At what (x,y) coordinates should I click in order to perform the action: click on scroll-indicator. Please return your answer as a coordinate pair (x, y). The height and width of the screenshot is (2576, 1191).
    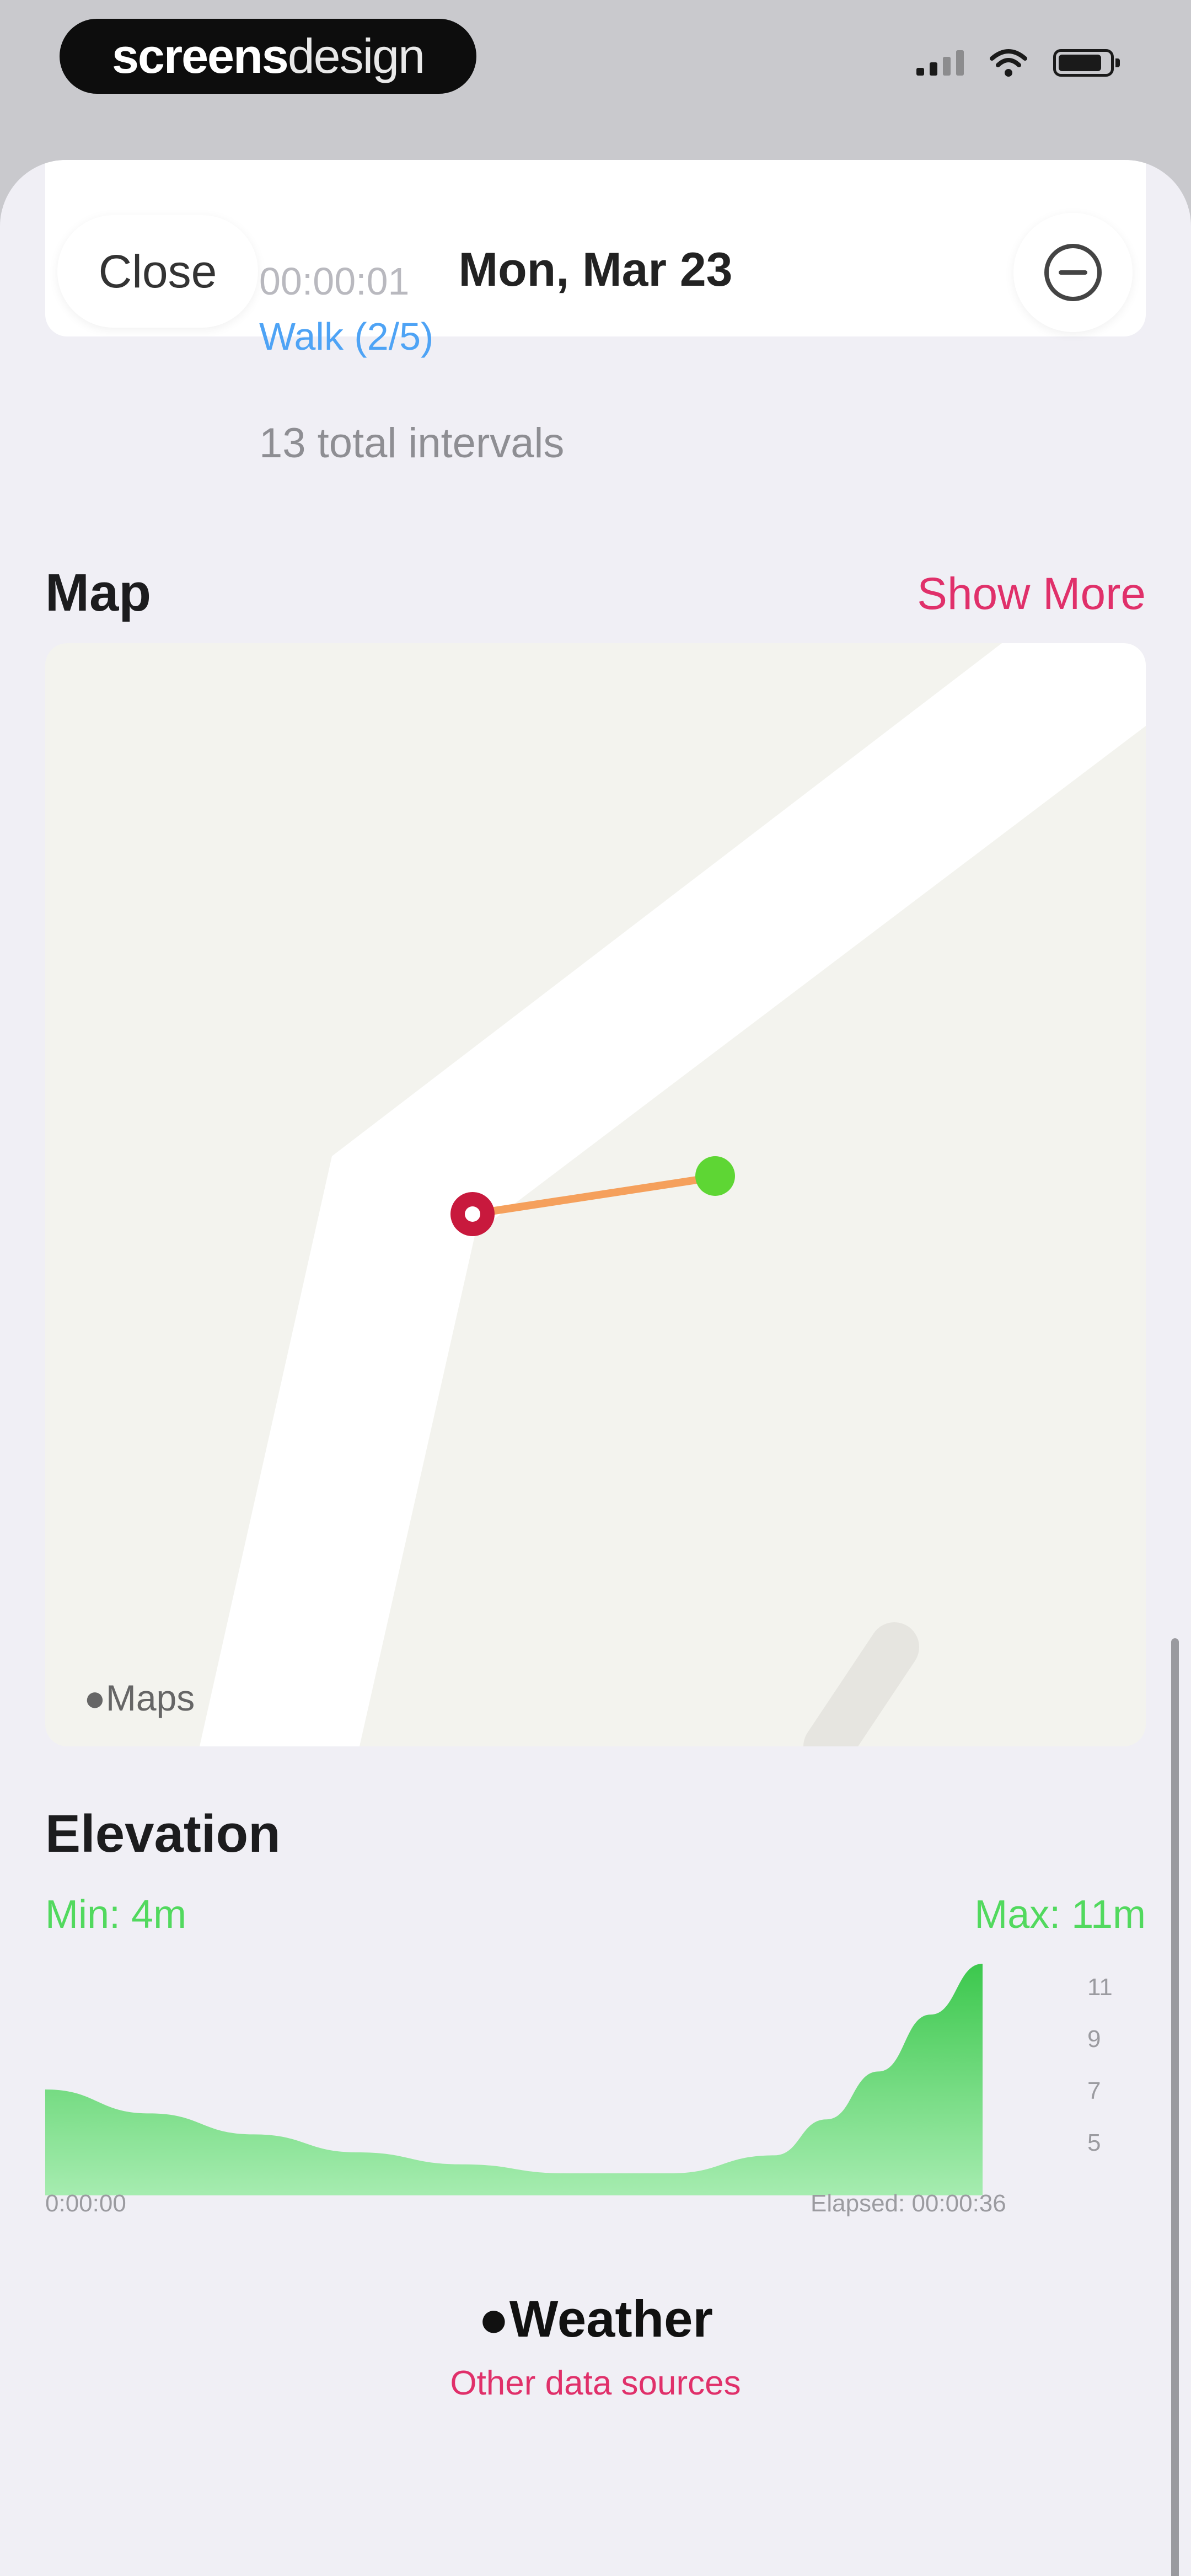
    Looking at the image, I should click on (1175, 2107).